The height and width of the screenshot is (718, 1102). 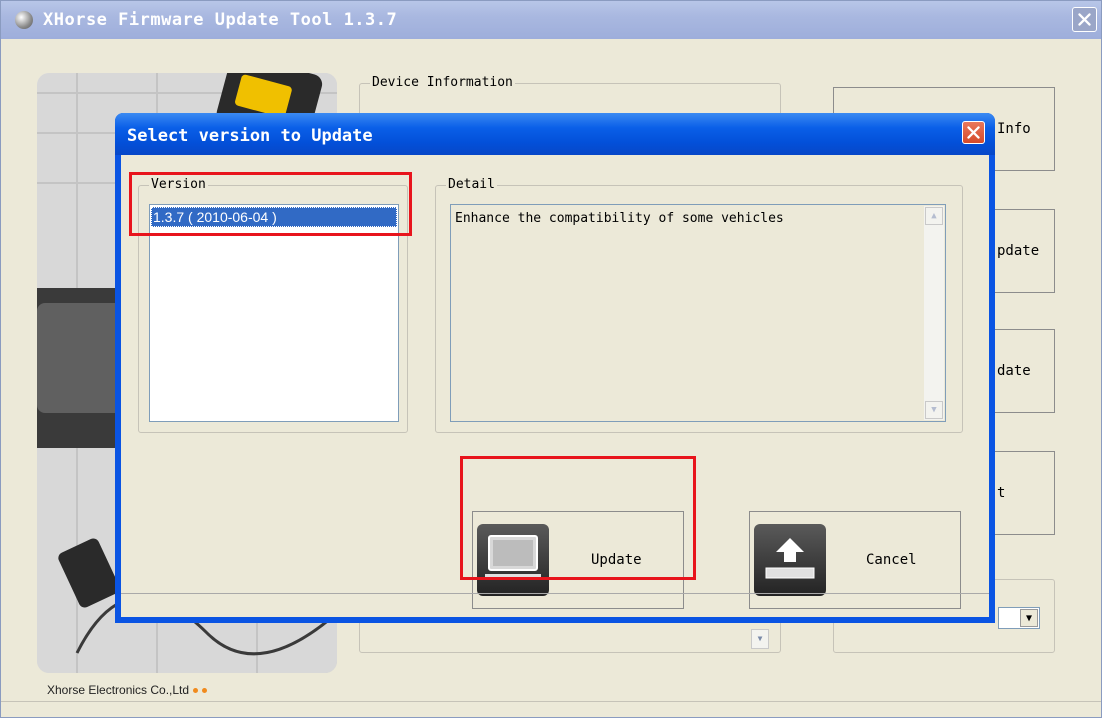 What do you see at coordinates (1019, 618) in the screenshot?
I see `language-select: ▼` at bounding box center [1019, 618].